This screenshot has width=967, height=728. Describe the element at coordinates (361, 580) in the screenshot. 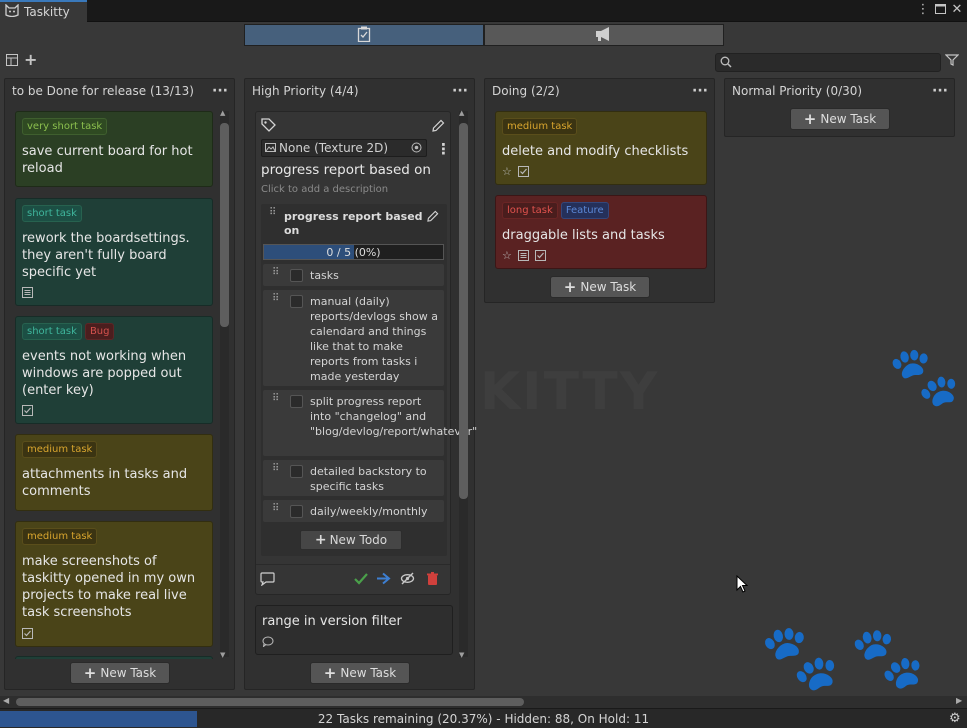

I see `check-icon` at that location.